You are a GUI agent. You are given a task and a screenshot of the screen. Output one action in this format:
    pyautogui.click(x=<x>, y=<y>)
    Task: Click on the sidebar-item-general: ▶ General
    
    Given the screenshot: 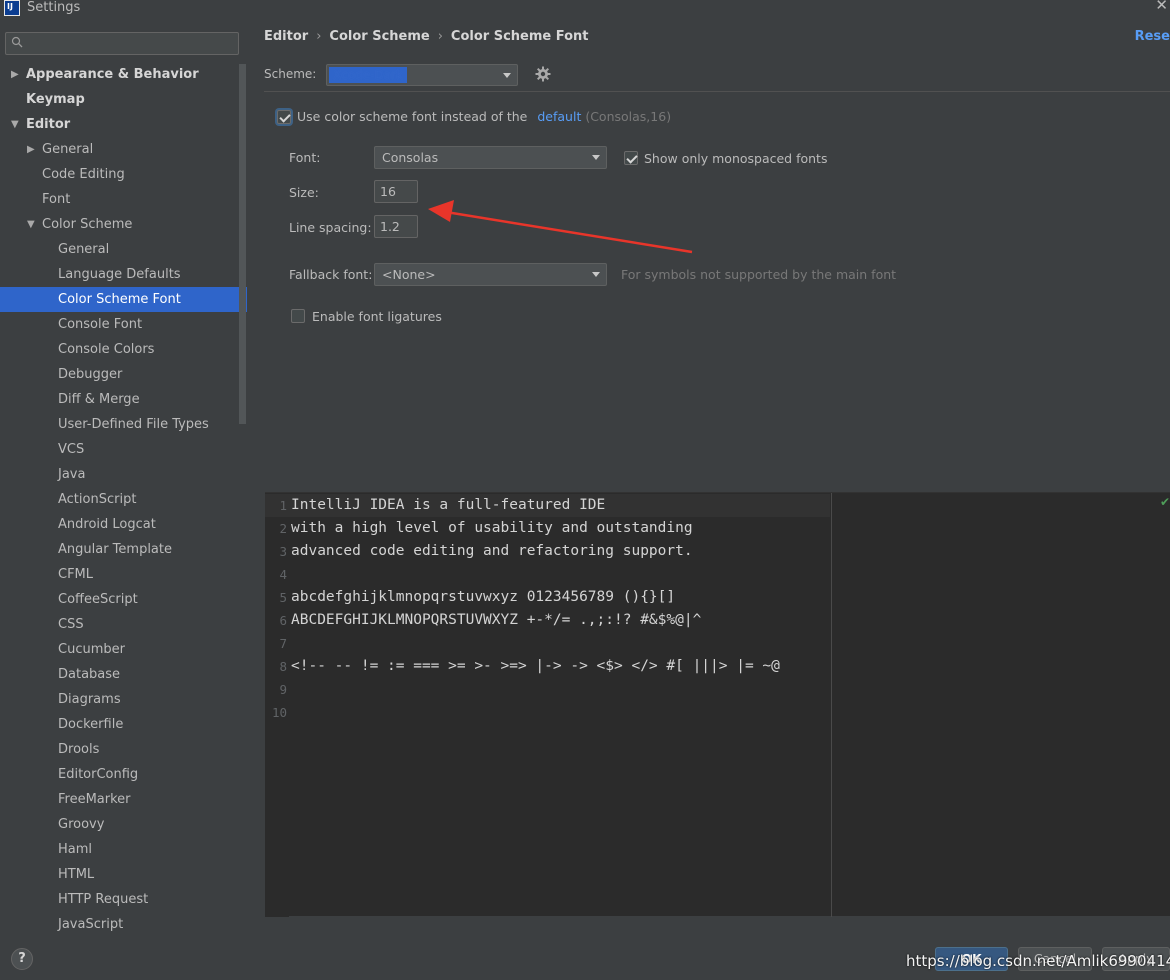 What is the action you would take?
    pyautogui.click(x=123, y=149)
    